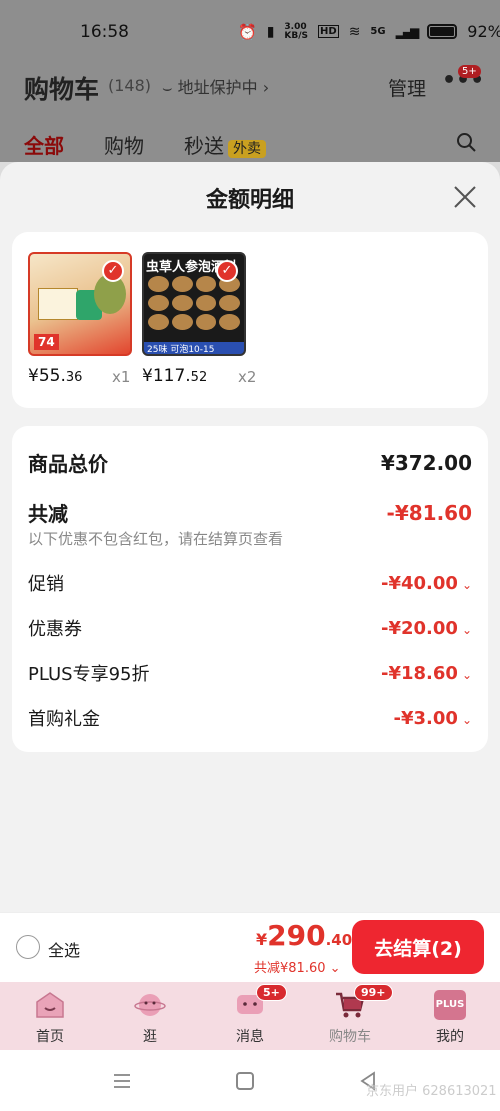 The height and width of the screenshot is (1111, 500). I want to click on total-price: ¥290.40, so click(304, 935).